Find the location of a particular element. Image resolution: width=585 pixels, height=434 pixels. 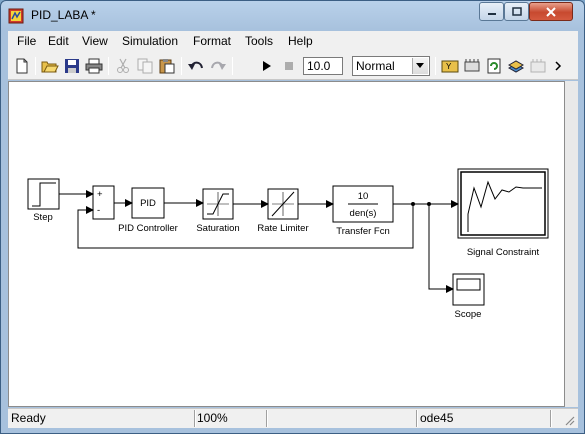

toolbar-overflow-button is located at coordinates (559, 66).